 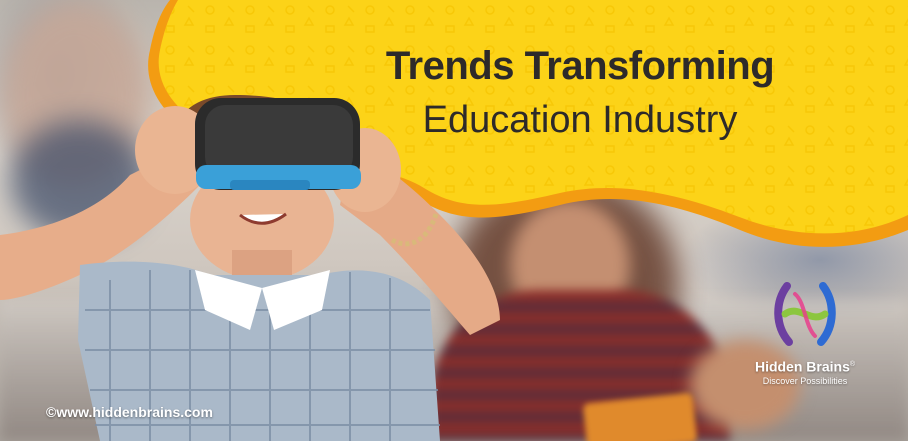 I want to click on registered-mark: ®, so click(x=852, y=364).